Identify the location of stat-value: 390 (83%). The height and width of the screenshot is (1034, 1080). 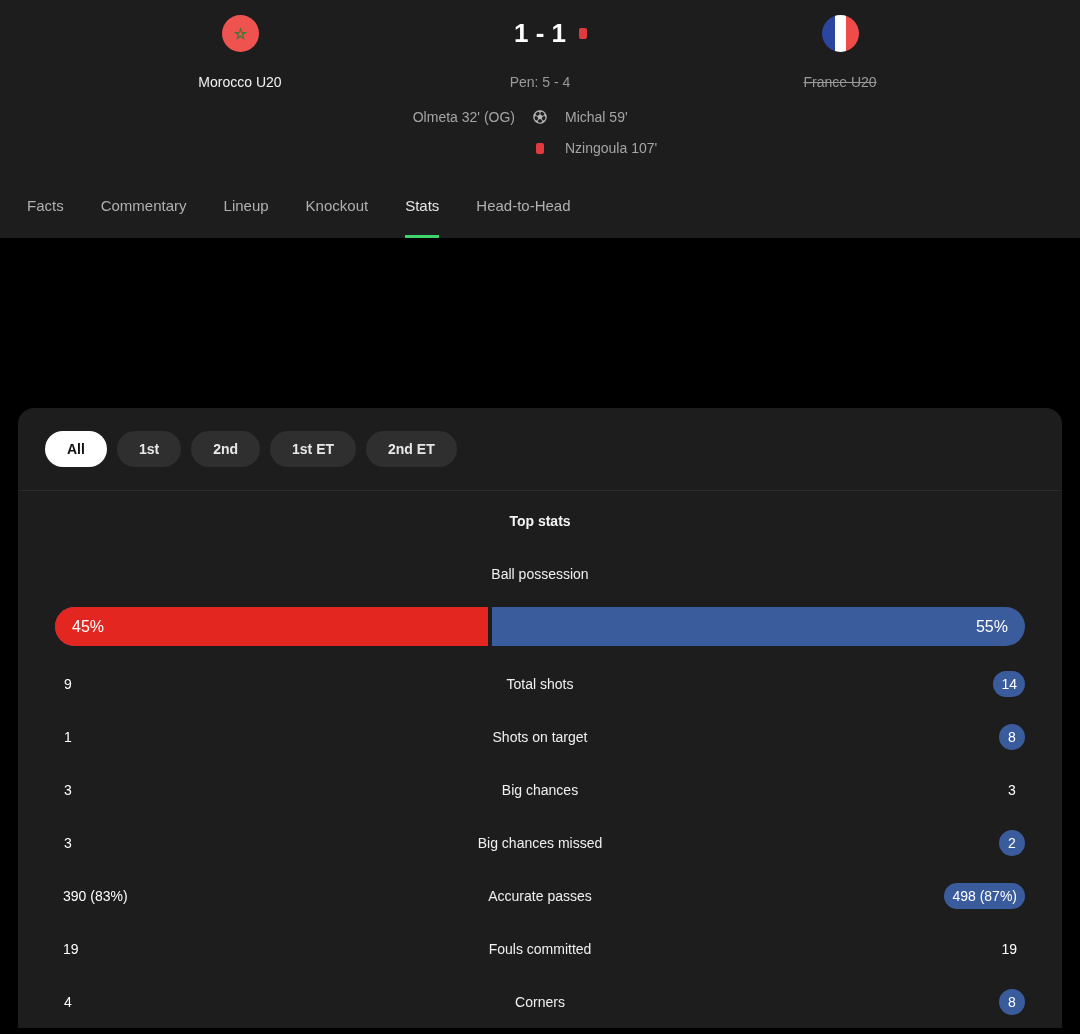
(95, 896).